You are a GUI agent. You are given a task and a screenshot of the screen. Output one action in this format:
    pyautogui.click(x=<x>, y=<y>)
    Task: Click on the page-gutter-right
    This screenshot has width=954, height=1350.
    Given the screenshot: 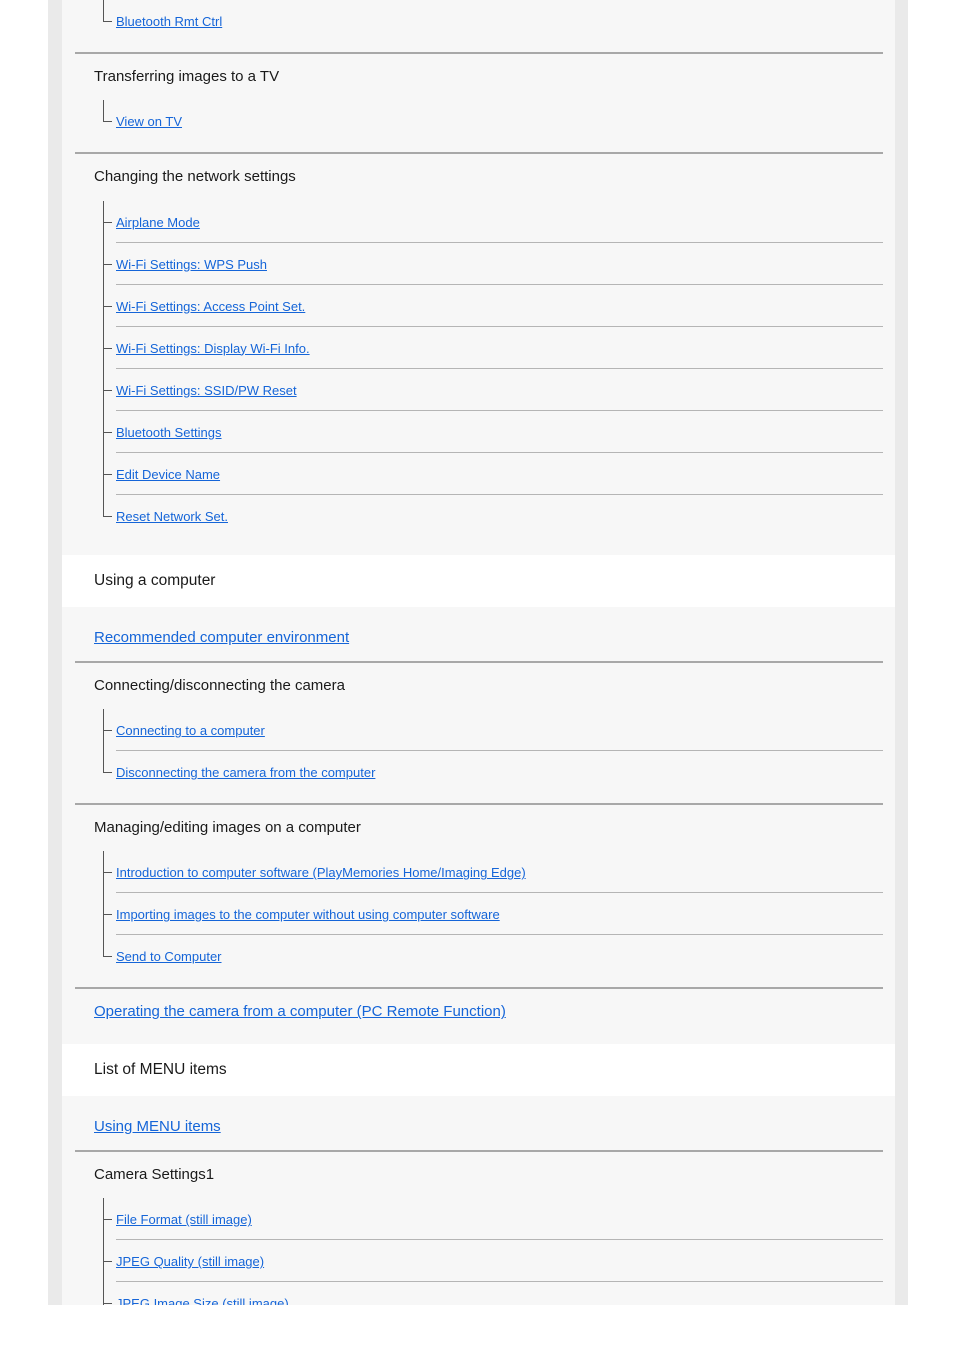 What is the action you would take?
    pyautogui.click(x=901, y=652)
    